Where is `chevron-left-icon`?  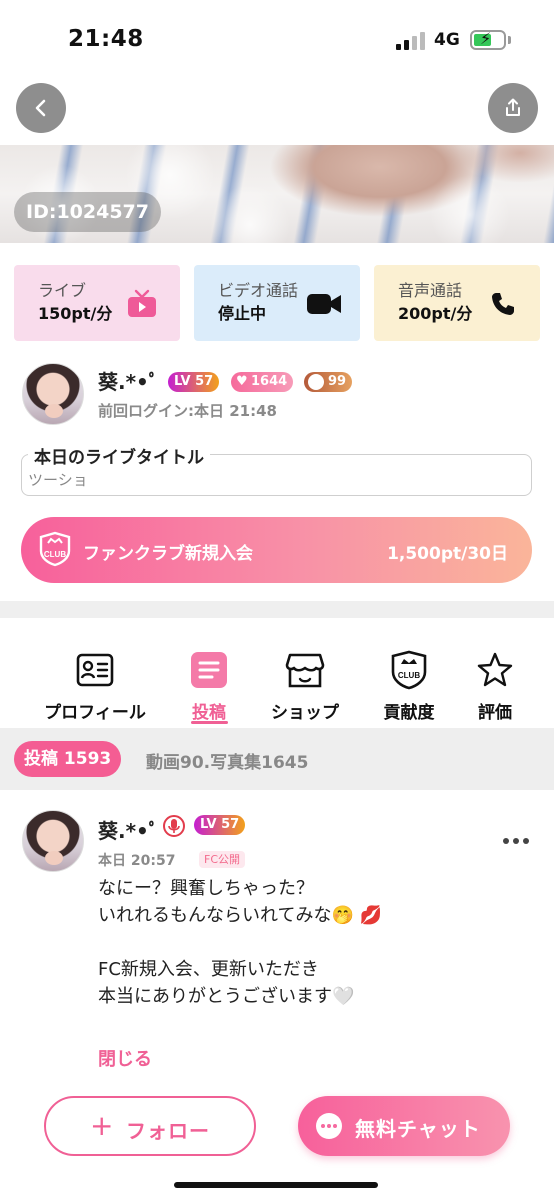 chevron-left-icon is located at coordinates (40, 108).